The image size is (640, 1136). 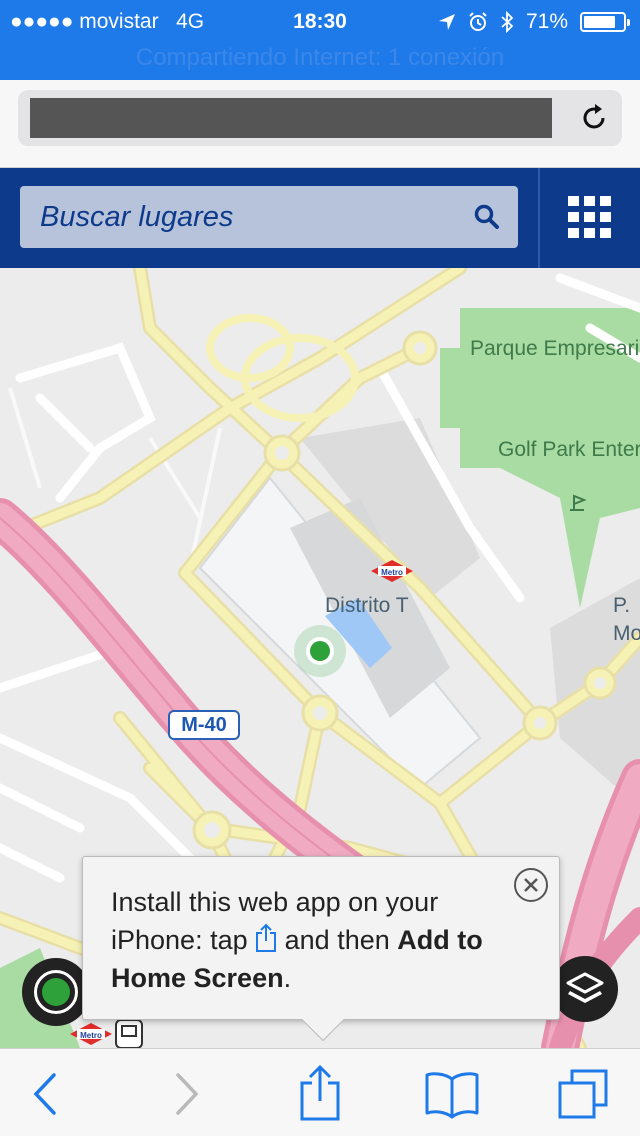 I want to click on apps-grid-icon, so click(x=590, y=218).